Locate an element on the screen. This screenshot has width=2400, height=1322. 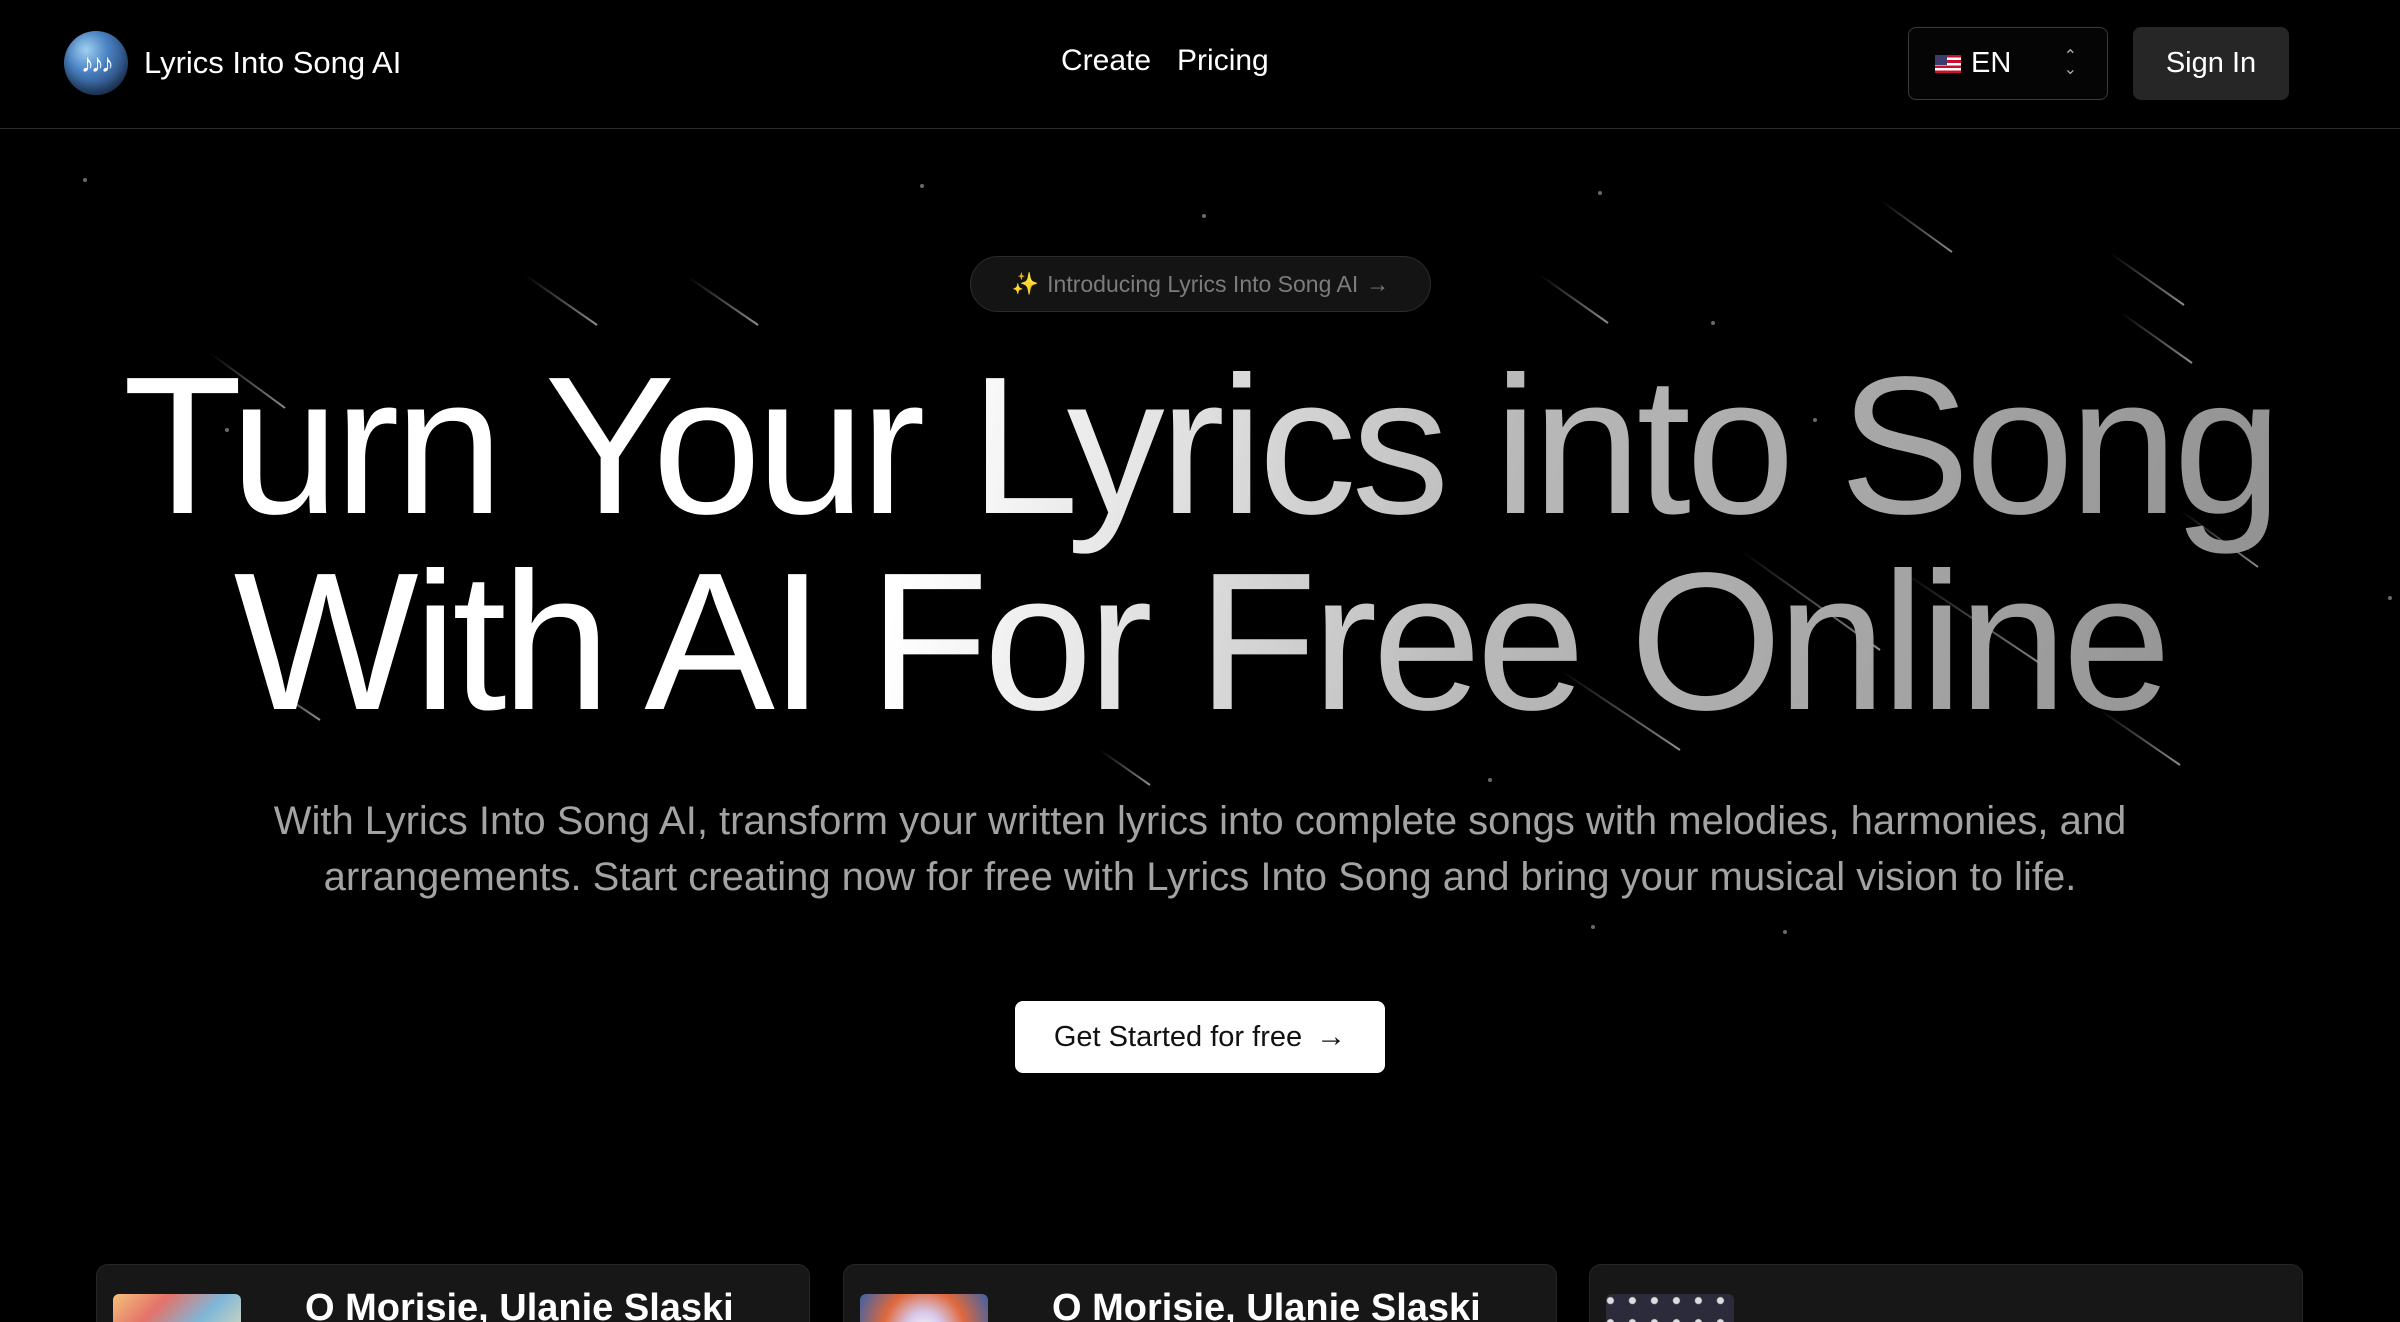
main-nav: Create Pricing is located at coordinates (1165, 61).